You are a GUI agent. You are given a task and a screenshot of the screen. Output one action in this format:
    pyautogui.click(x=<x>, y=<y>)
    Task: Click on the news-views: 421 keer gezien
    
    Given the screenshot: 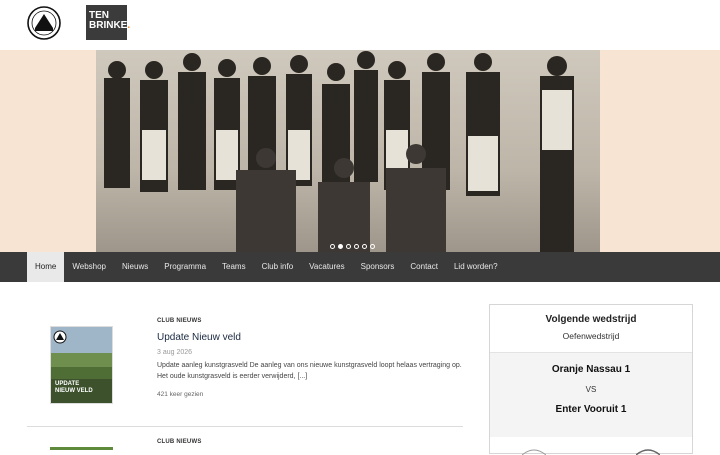 What is the action you would take?
    pyautogui.click(x=180, y=394)
    